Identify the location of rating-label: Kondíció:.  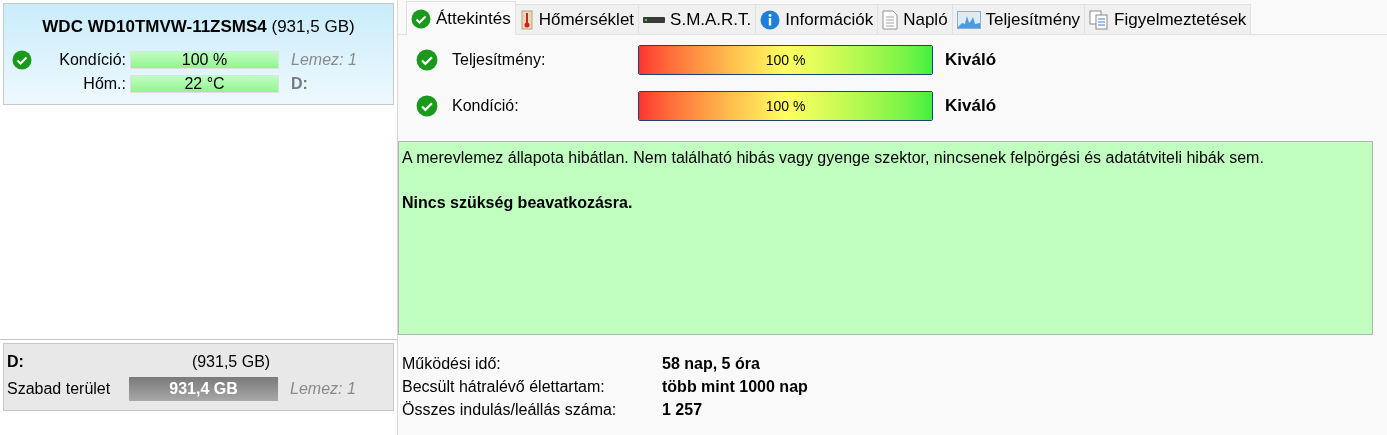
(486, 106).